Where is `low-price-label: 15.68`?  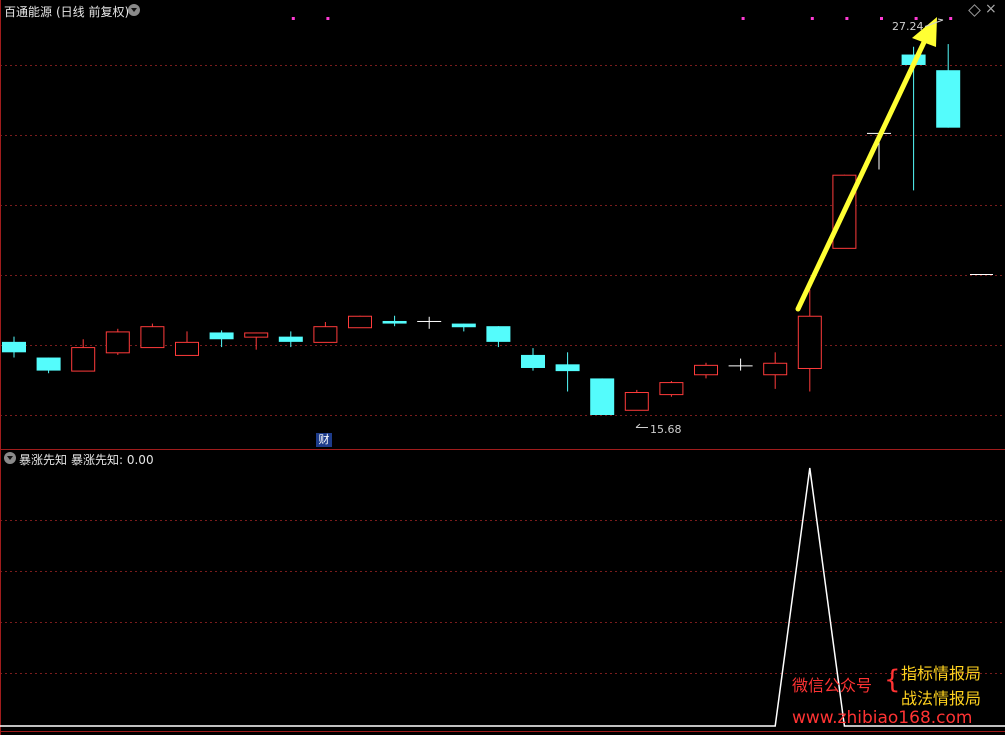
low-price-label: 15.68 is located at coordinates (666, 429).